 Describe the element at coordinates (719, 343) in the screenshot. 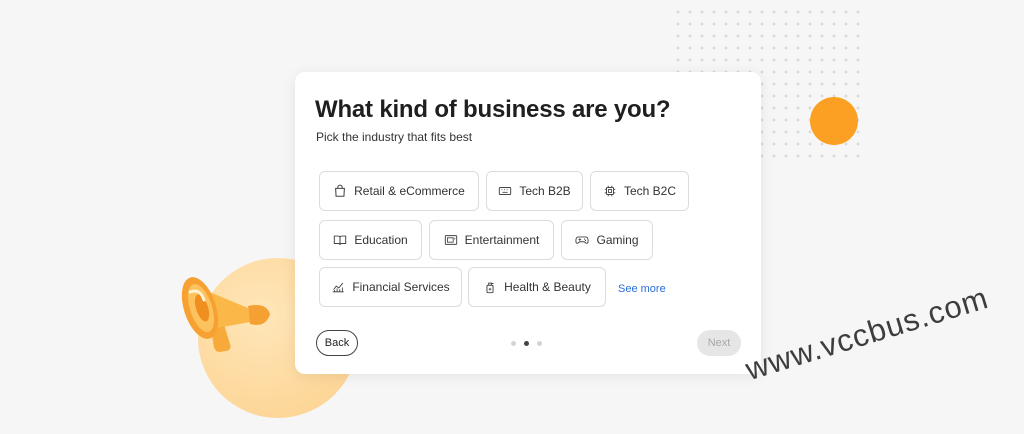

I see `next-button: Next` at that location.